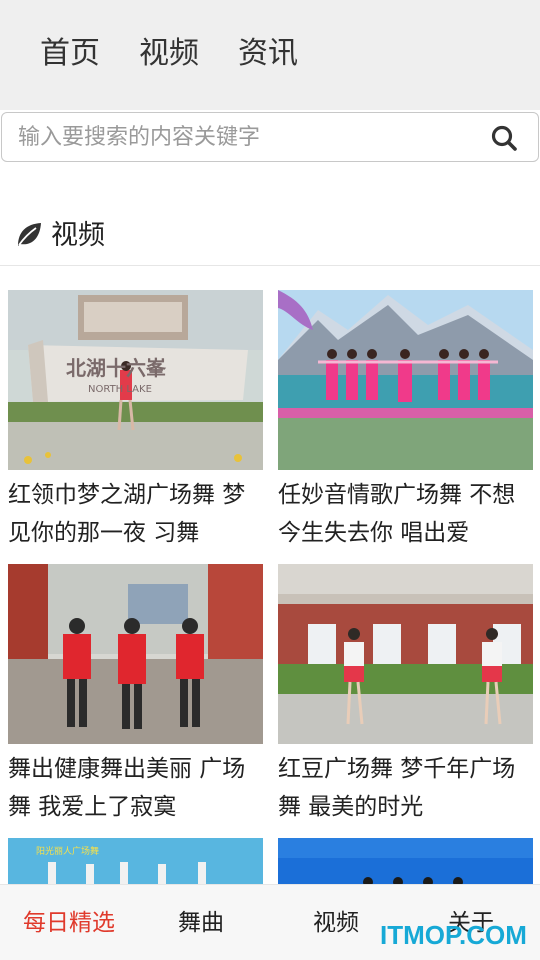  Describe the element at coordinates (336, 923) in the screenshot. I see `bottom-tab-video: 视频` at that location.